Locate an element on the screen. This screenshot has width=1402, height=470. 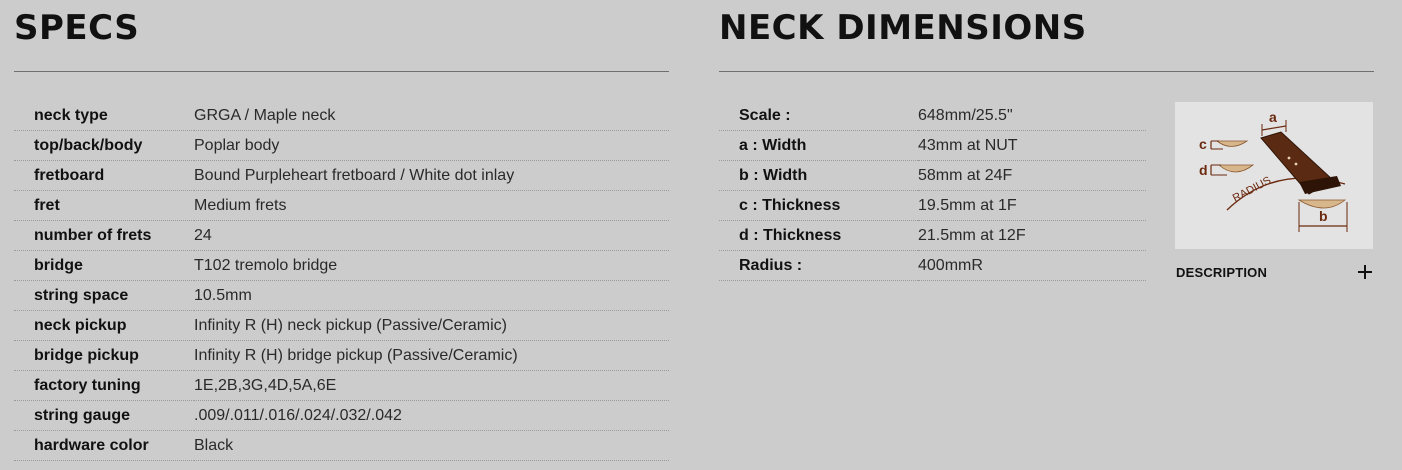
spec-row-label: factory tuning is located at coordinates (104, 385).